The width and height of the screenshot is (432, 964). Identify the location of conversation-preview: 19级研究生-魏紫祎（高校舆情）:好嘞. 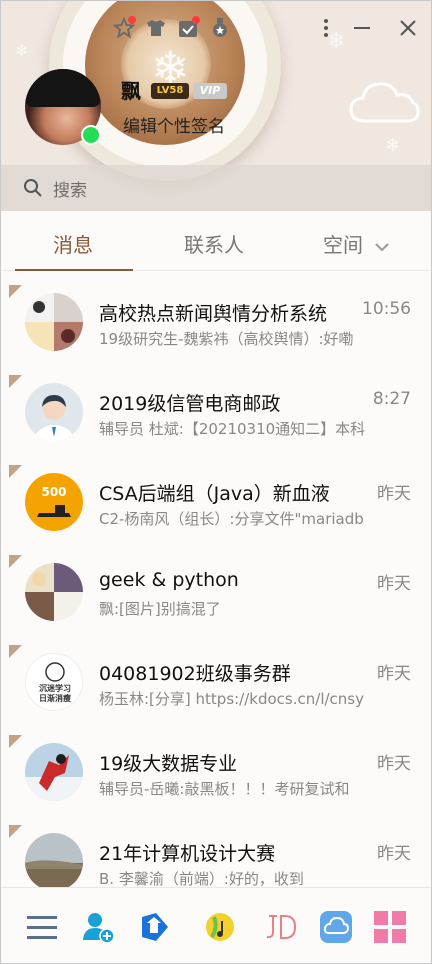
(226, 339).